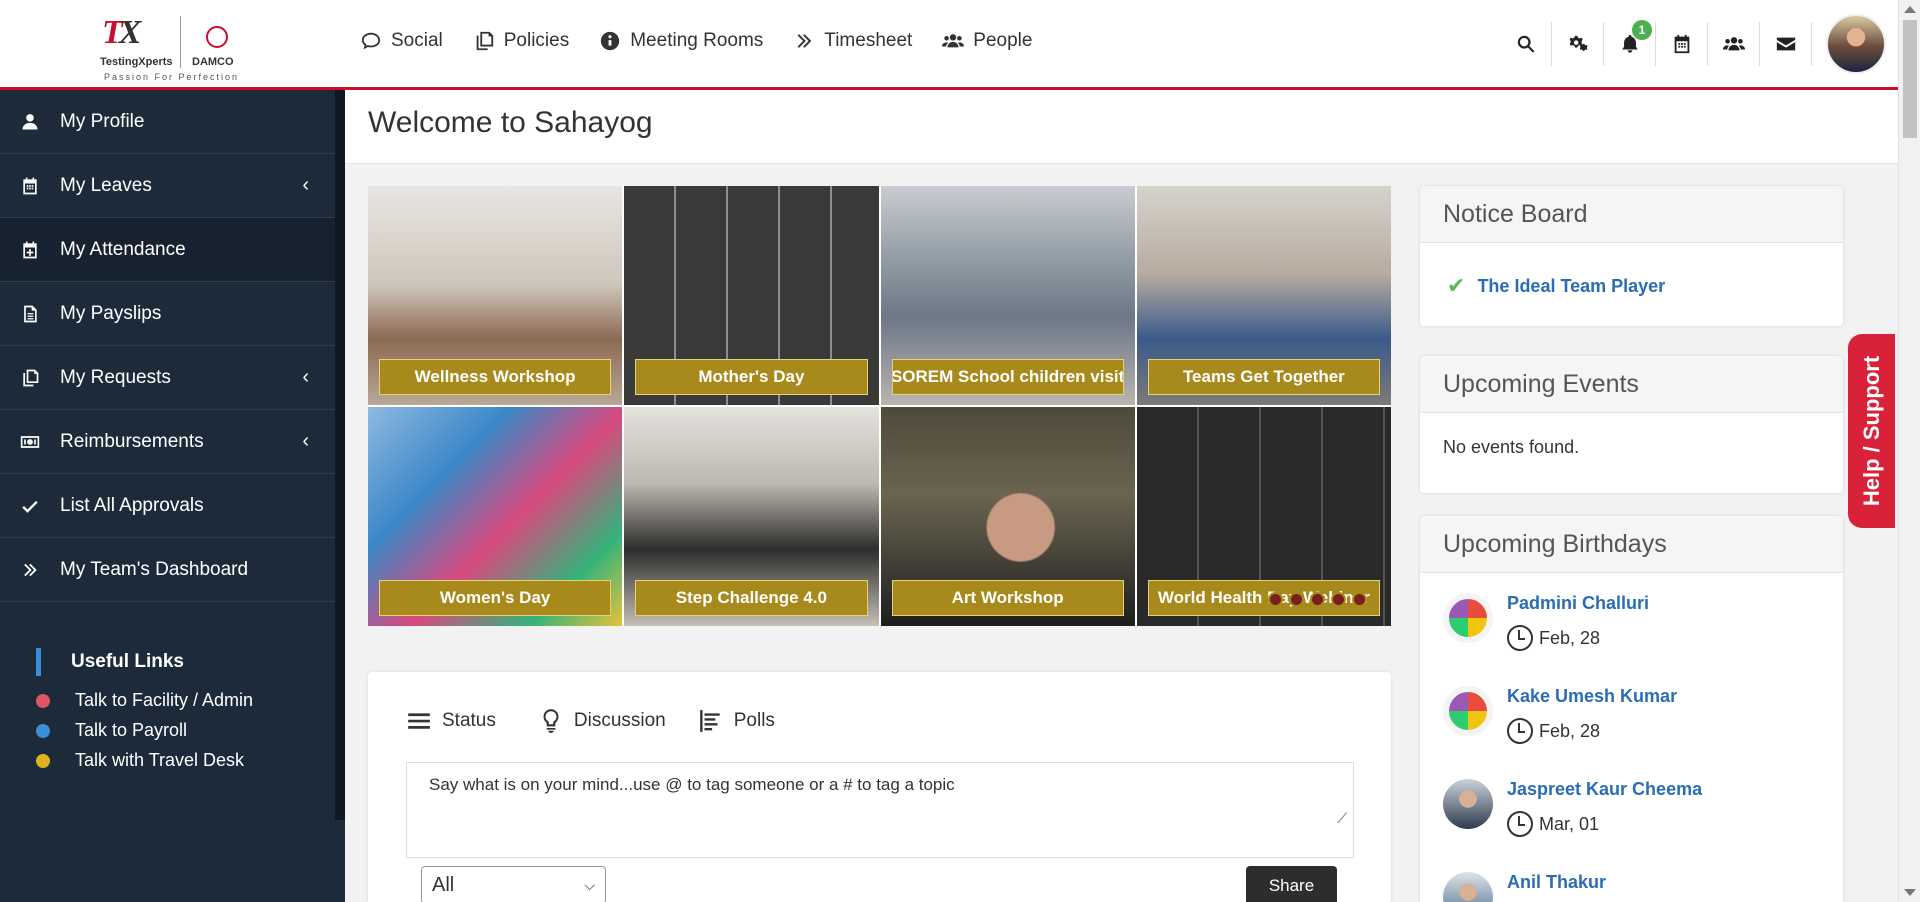  I want to click on scrollbar-thumb, so click(1910, 79).